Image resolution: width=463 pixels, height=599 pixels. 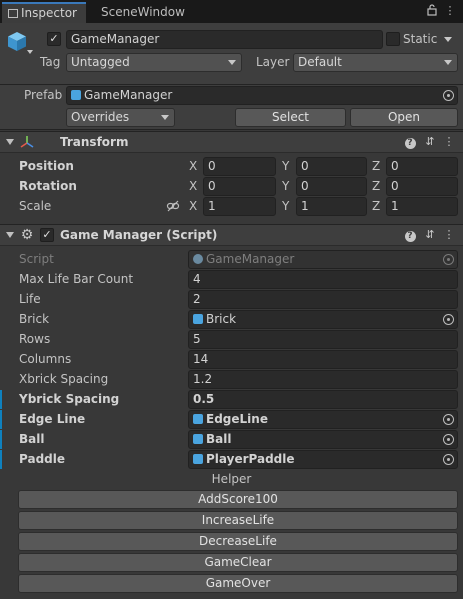 I want to click on transform-title: Transform, so click(x=94, y=142).